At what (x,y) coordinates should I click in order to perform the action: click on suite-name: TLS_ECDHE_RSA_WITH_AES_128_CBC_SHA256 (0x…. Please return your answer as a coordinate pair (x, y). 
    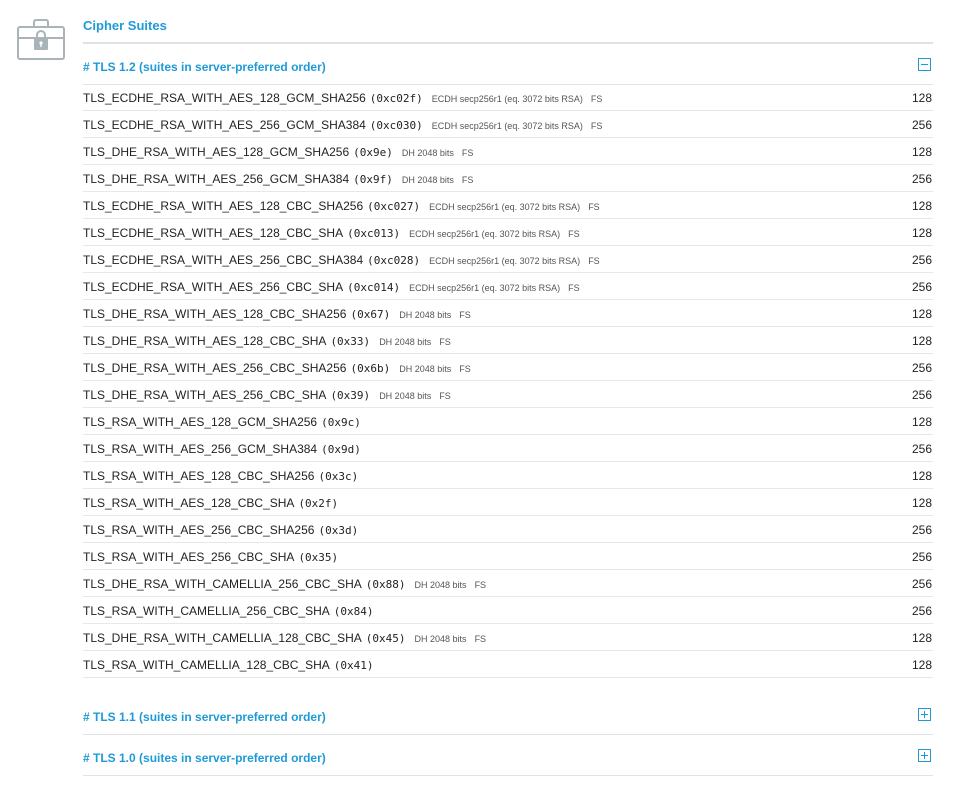
    Looking at the image, I should click on (341, 206).